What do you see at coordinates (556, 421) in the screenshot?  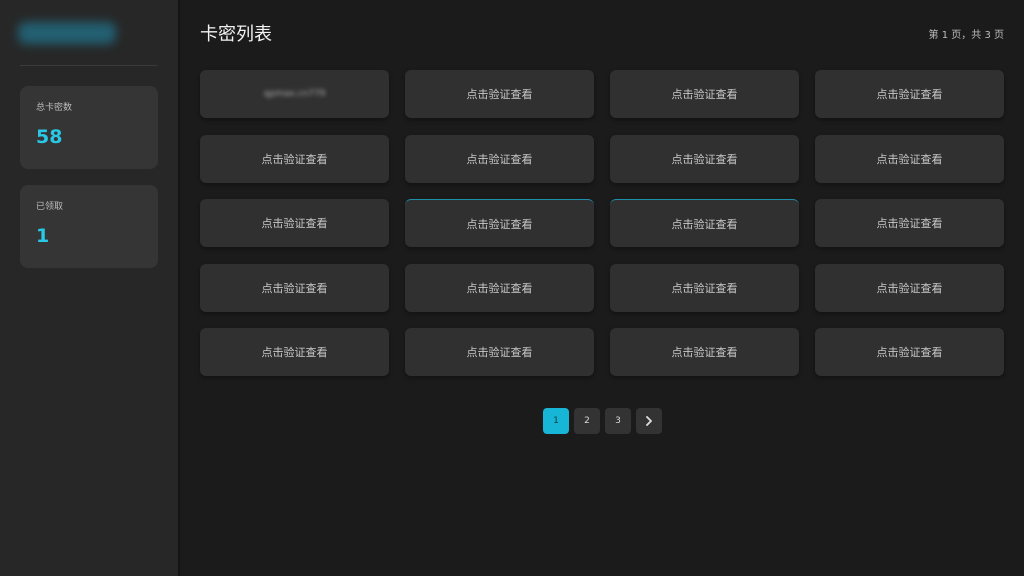 I see `page-button-1: 1` at bounding box center [556, 421].